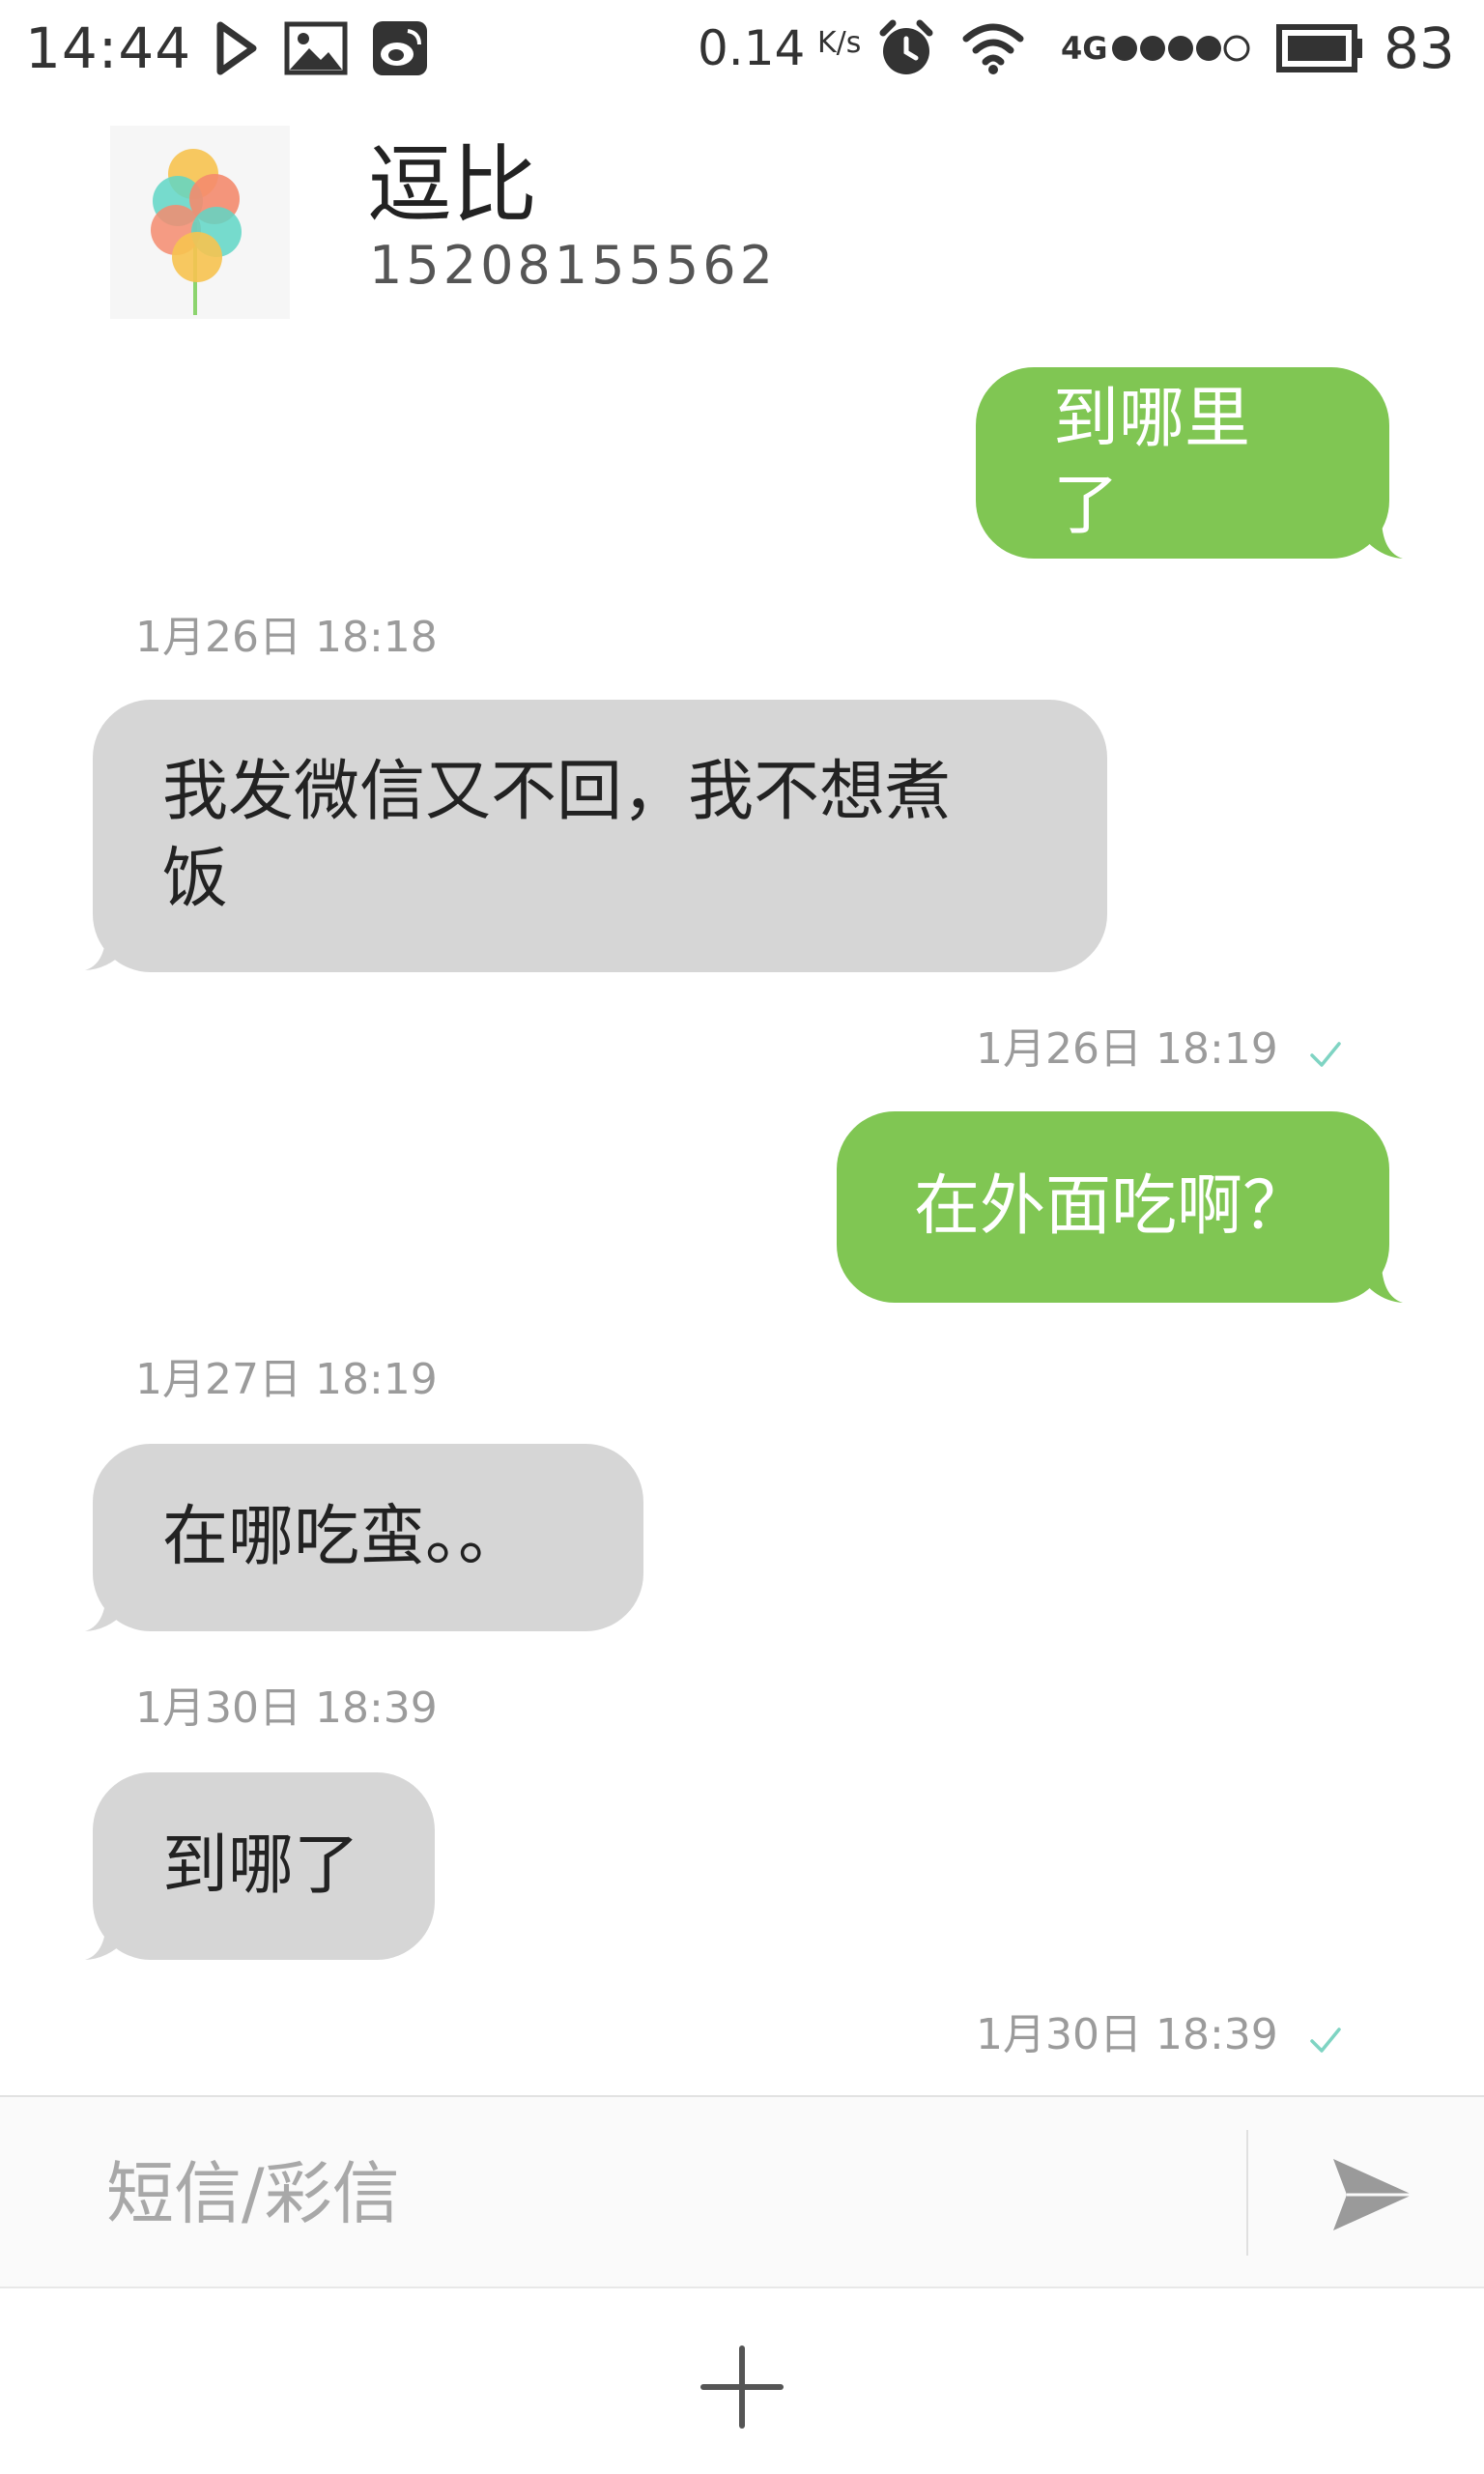 Image resolution: width=1484 pixels, height=2474 pixels. Describe the element at coordinates (573, 265) in the screenshot. I see `contact-phone: 15208155562` at that location.